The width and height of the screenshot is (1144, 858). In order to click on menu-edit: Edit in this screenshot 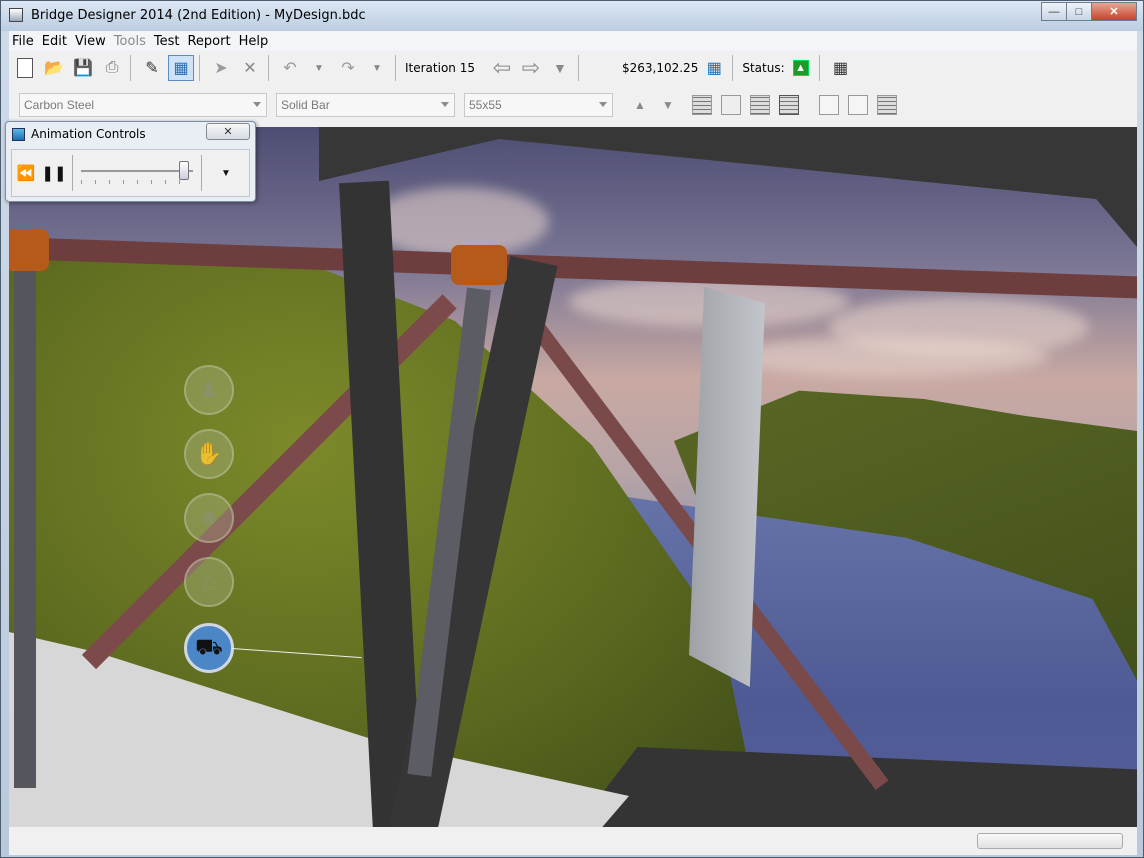, I will do `click(54, 41)`.